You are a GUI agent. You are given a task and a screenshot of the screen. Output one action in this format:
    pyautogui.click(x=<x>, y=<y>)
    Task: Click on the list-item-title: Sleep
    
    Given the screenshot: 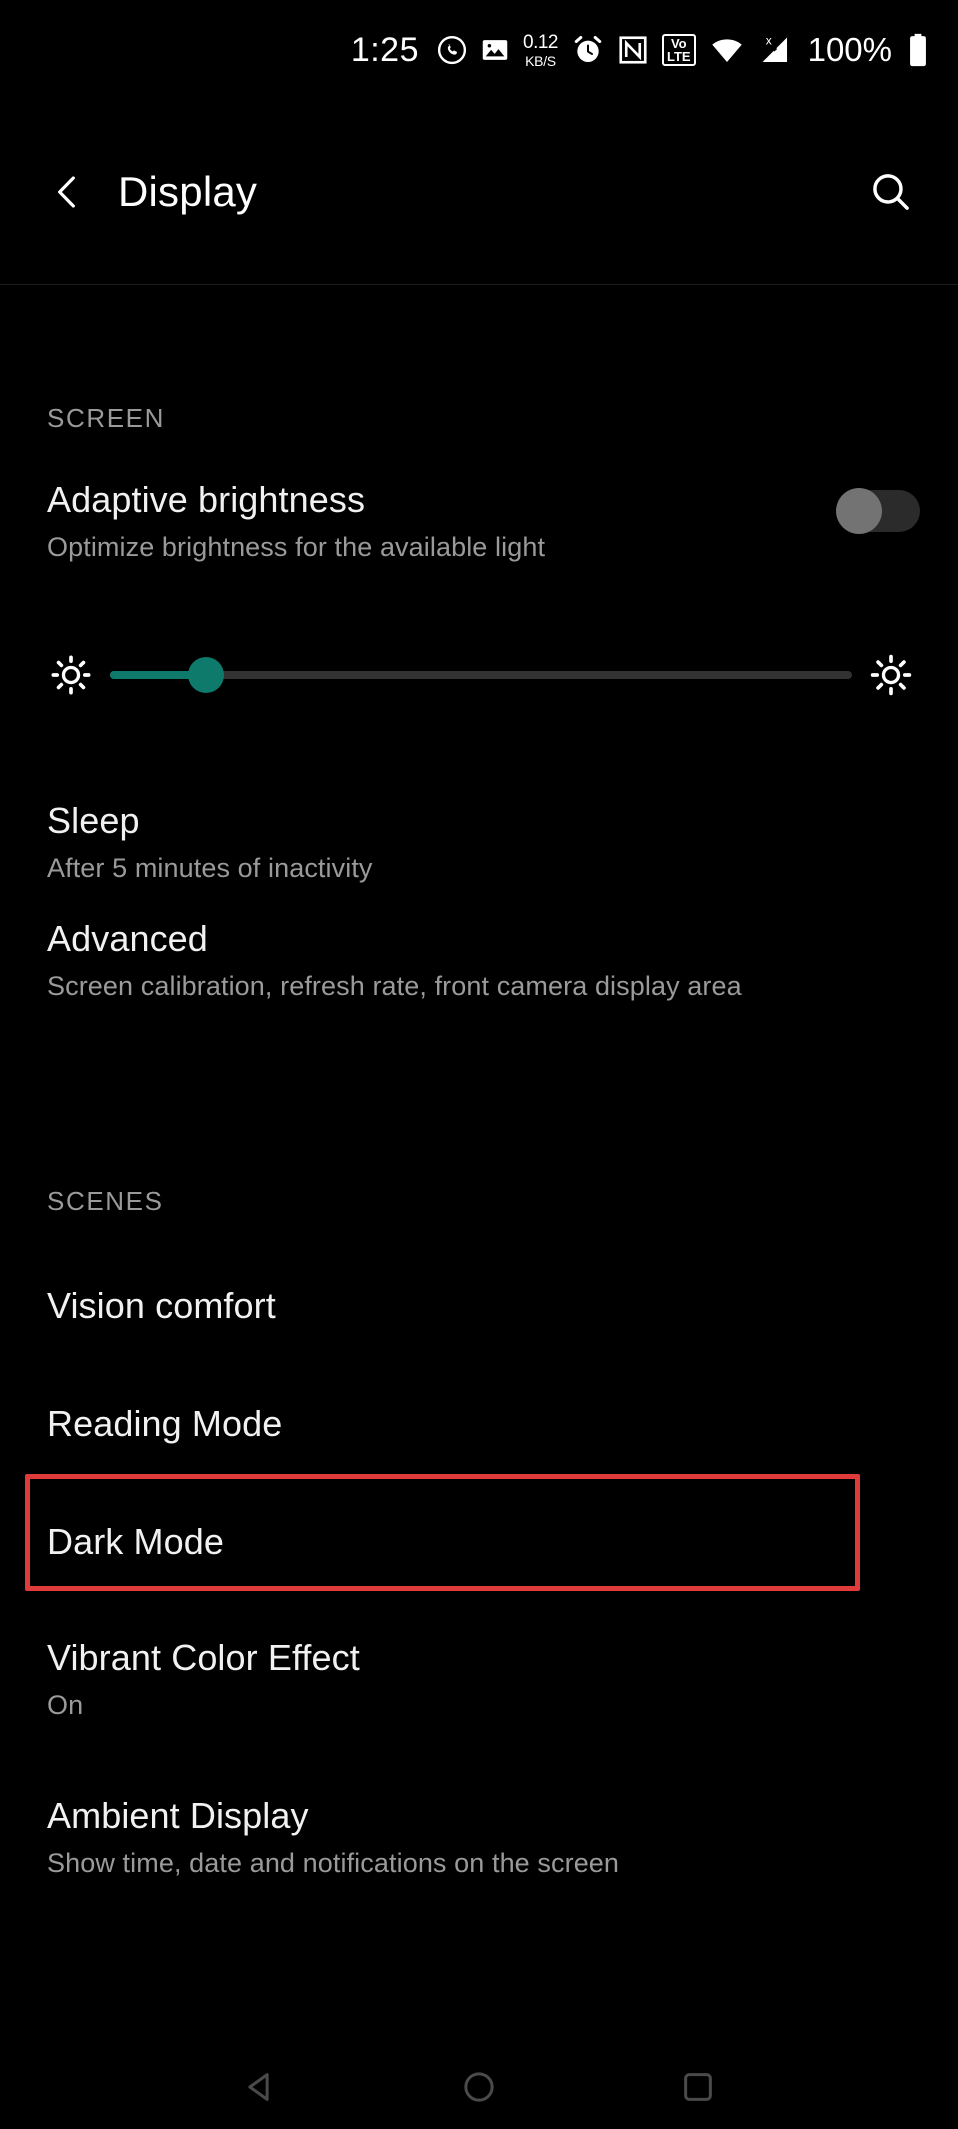 What is the action you would take?
    pyautogui.click(x=93, y=820)
    